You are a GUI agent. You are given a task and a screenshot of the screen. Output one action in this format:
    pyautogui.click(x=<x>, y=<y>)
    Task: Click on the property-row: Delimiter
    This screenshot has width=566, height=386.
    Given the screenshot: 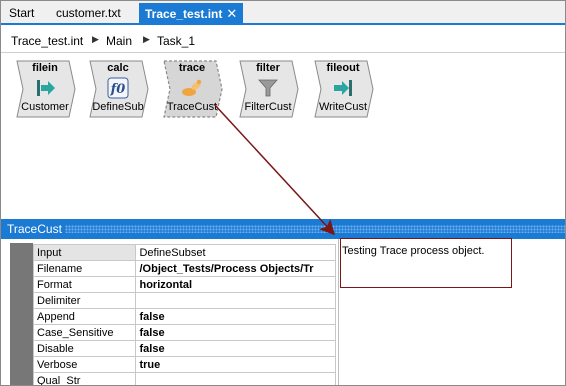 What is the action you would take?
    pyautogui.click(x=184, y=300)
    